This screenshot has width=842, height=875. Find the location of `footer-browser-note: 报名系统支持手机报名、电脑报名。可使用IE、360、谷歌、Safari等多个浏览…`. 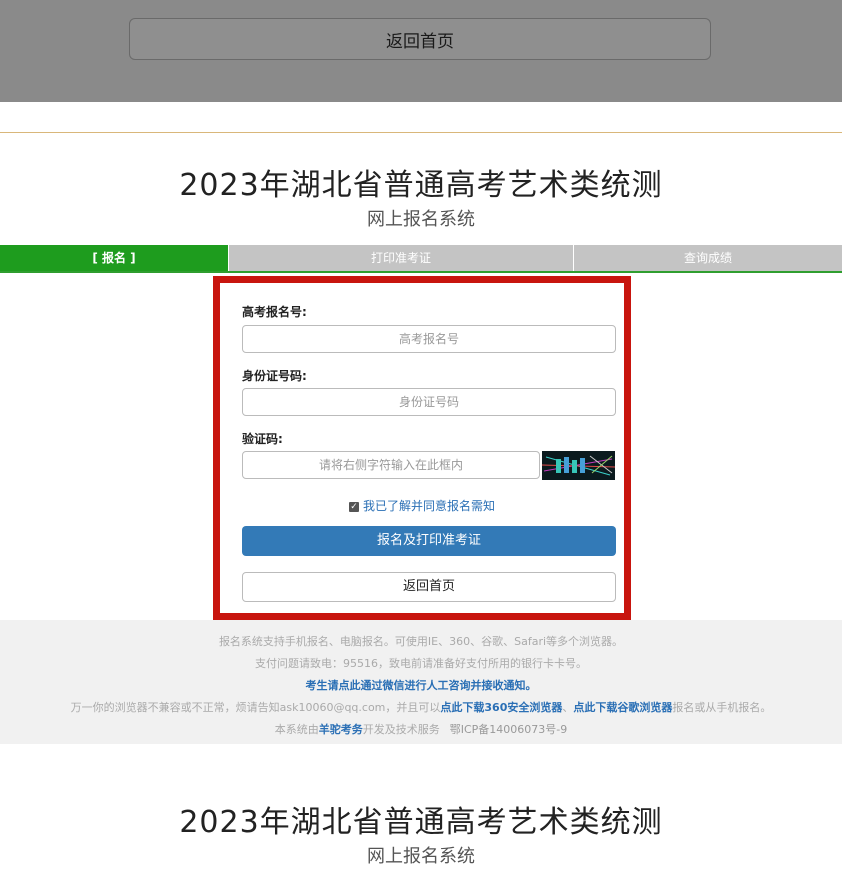

footer-browser-note: 报名系统支持手机报名、电脑报名。可使用IE、360、谷歌、Safari等多个浏览… is located at coordinates (421, 641).